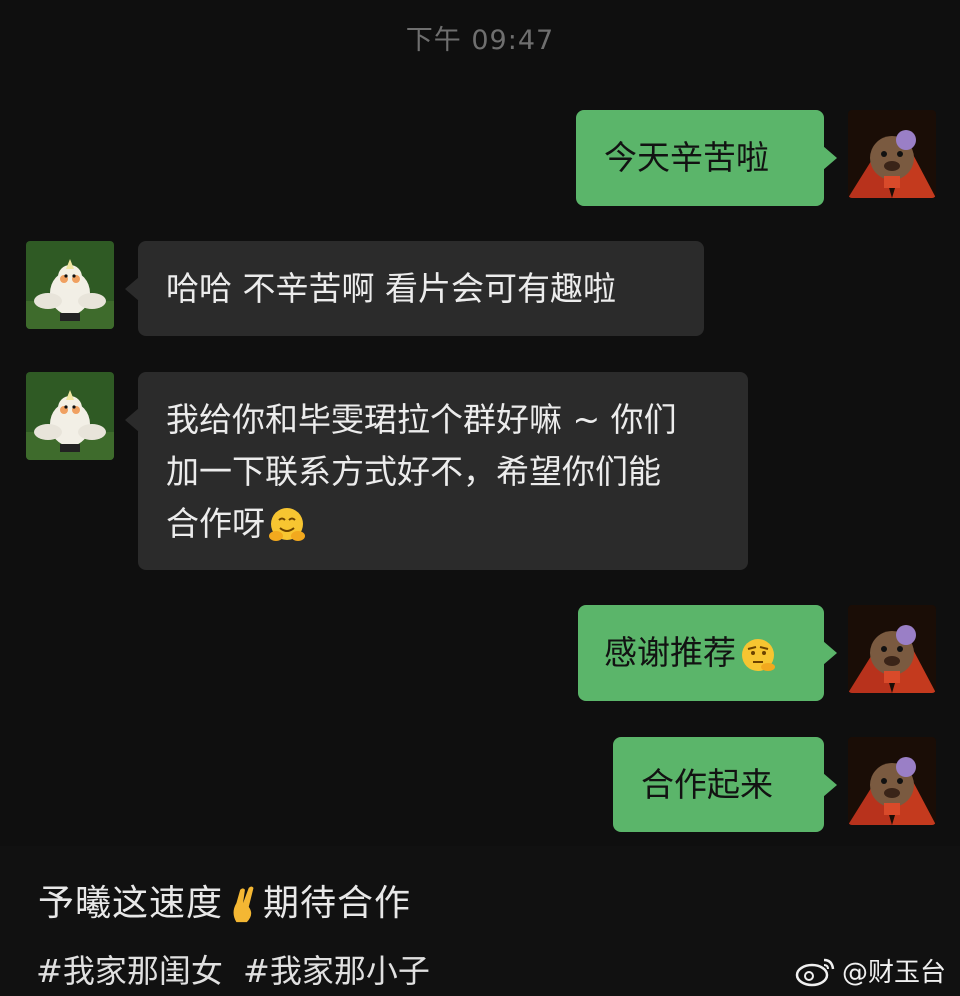 The image size is (960, 996). Describe the element at coordinates (129, 971) in the screenshot. I see `hashtag-link: #我家那闺女` at that location.